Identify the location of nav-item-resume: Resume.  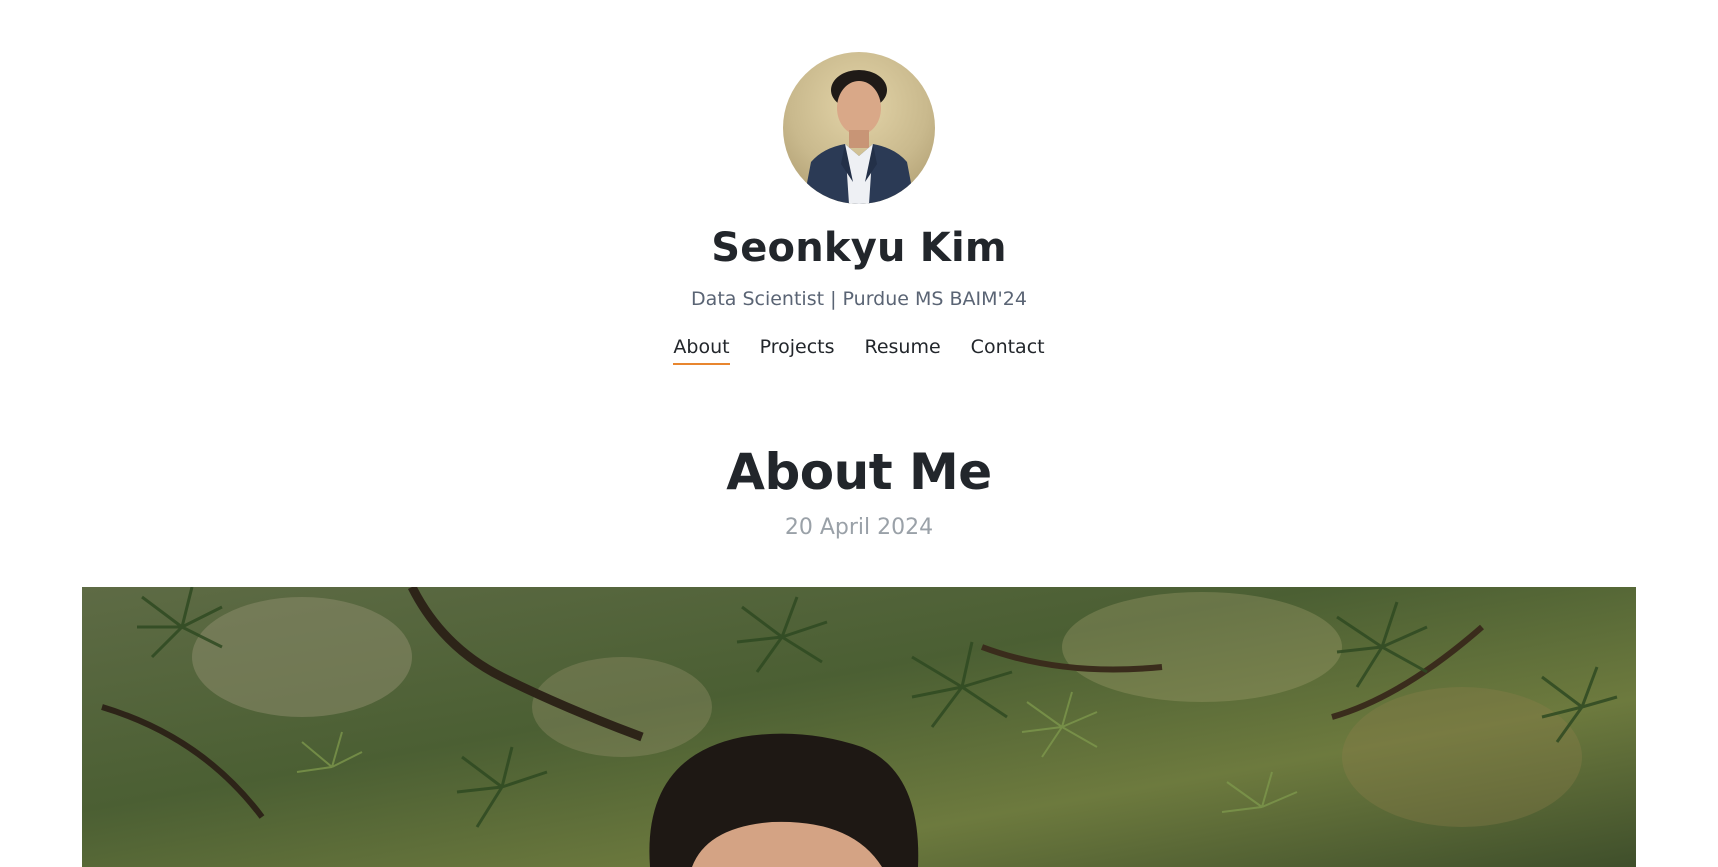
(902, 349).